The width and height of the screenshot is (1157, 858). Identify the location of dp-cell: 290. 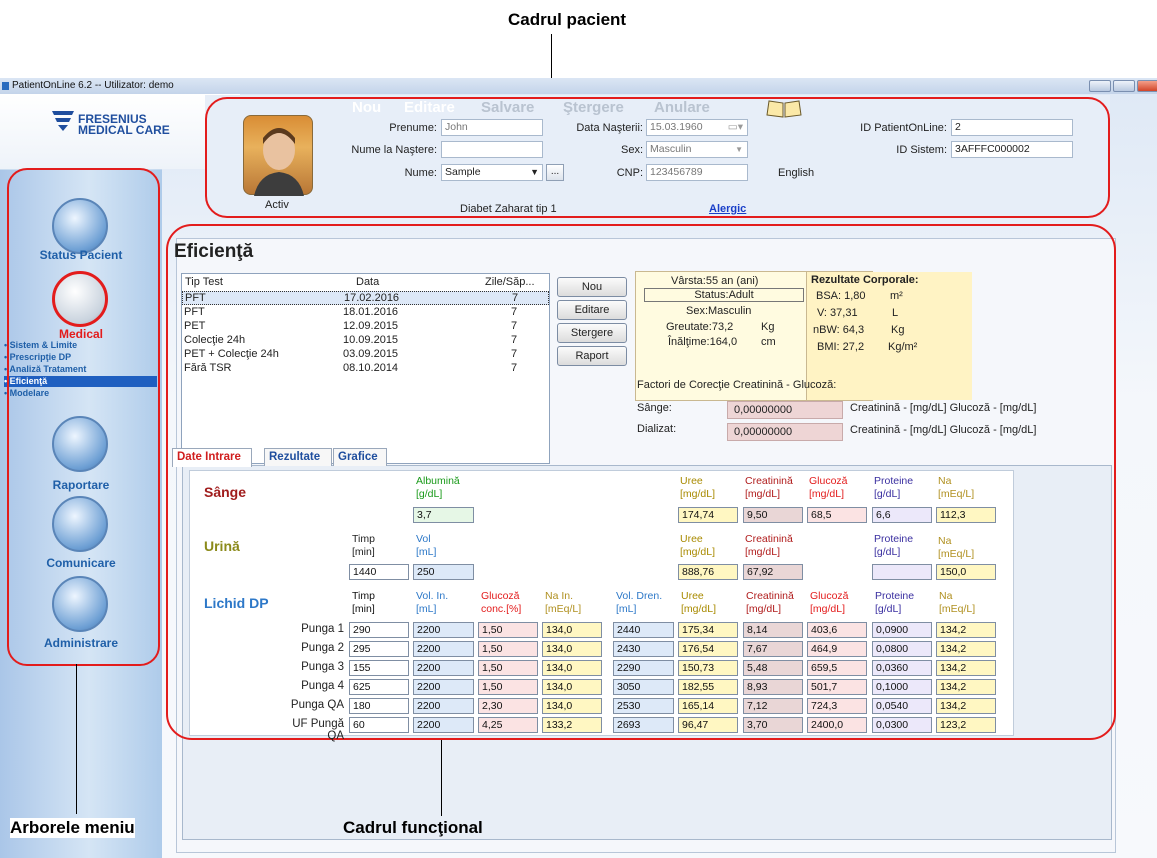
(379, 630).